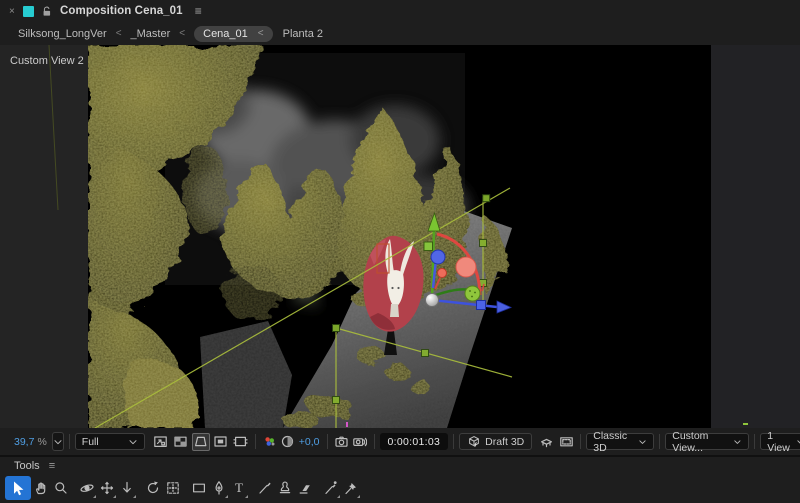 This screenshot has height=503, width=800. What do you see at coordinates (173, 488) in the screenshot?
I see `tool-pan-behind-anchor` at bounding box center [173, 488].